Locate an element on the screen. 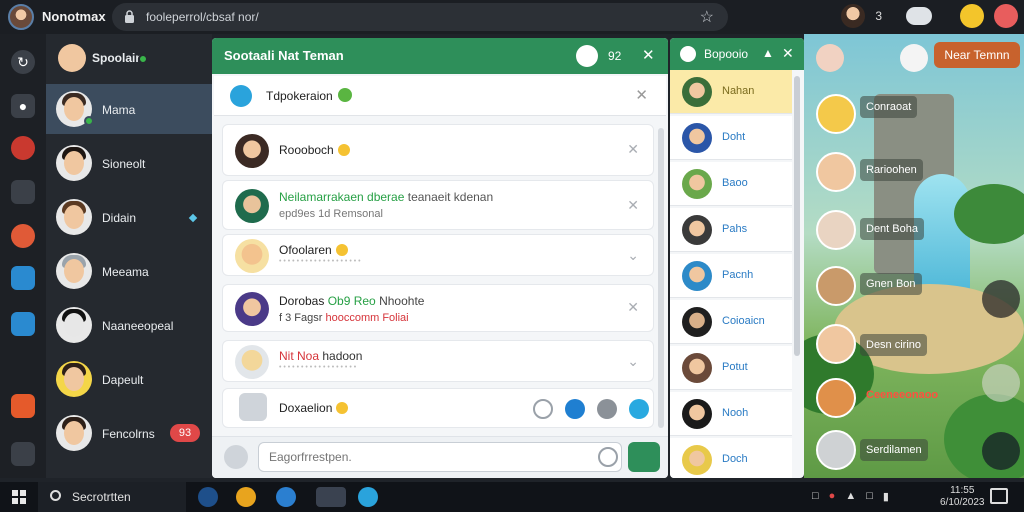  notification-icon is located at coordinates (999, 496).